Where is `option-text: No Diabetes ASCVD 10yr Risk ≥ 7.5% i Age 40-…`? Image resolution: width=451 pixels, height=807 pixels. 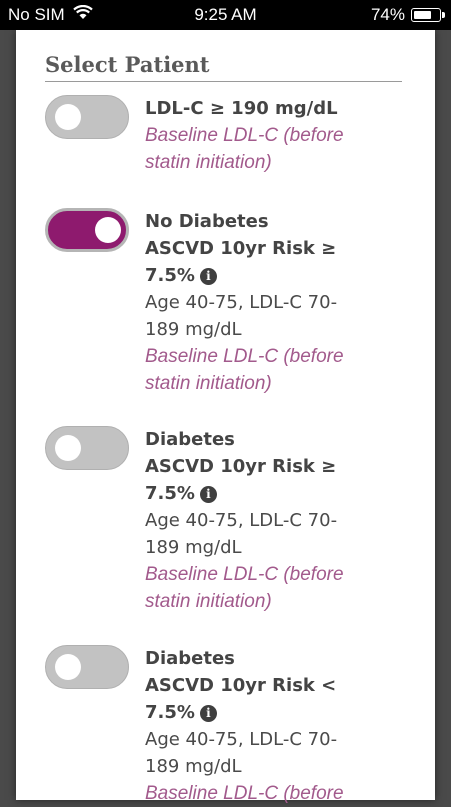 option-text: No Diabetes ASCVD 10yr Risk ≥ 7.5% i Age 40-… is located at coordinates (265, 302).